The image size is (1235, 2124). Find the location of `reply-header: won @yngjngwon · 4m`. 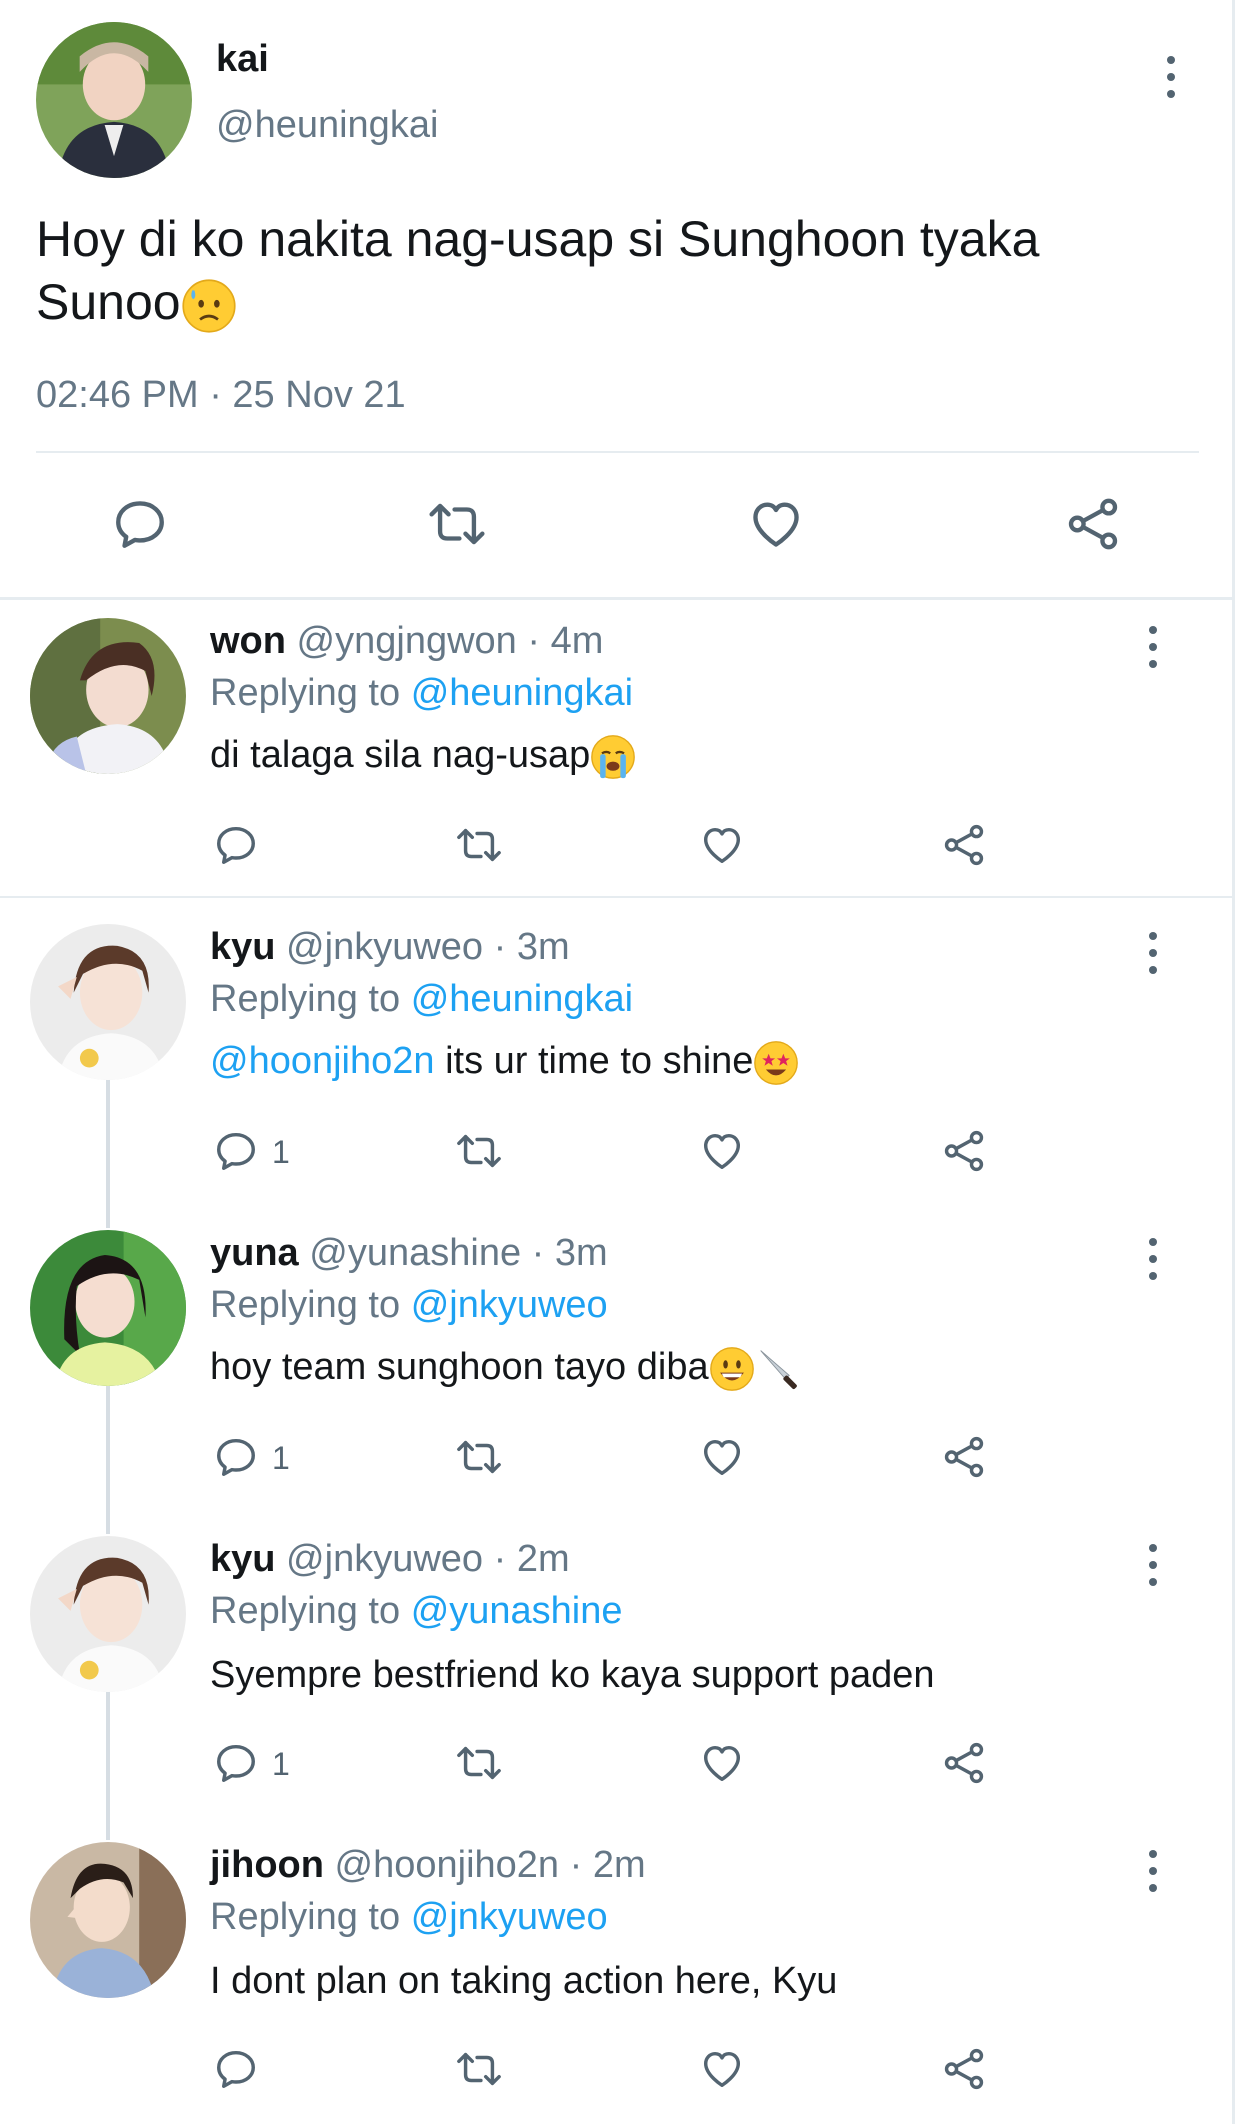

reply-header: won @yngjngwon · 4m is located at coordinates (406, 641).